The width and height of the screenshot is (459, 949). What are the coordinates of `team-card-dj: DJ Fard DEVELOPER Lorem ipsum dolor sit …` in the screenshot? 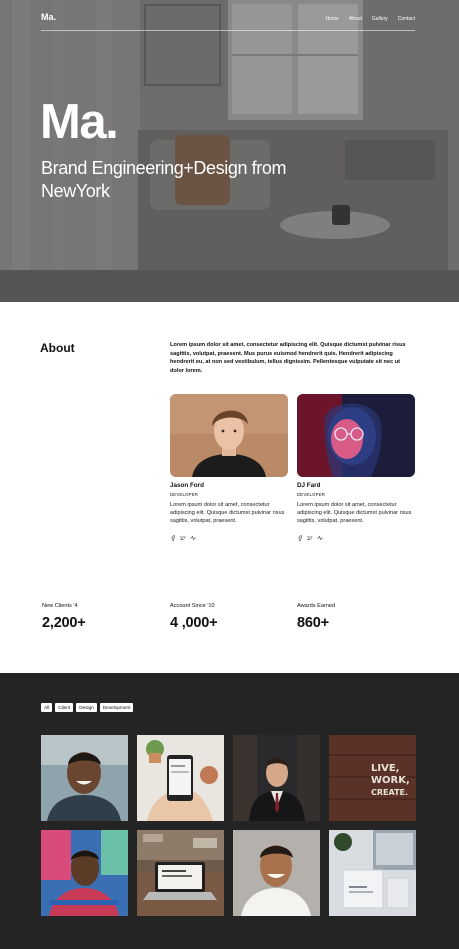 It's located at (356, 467).